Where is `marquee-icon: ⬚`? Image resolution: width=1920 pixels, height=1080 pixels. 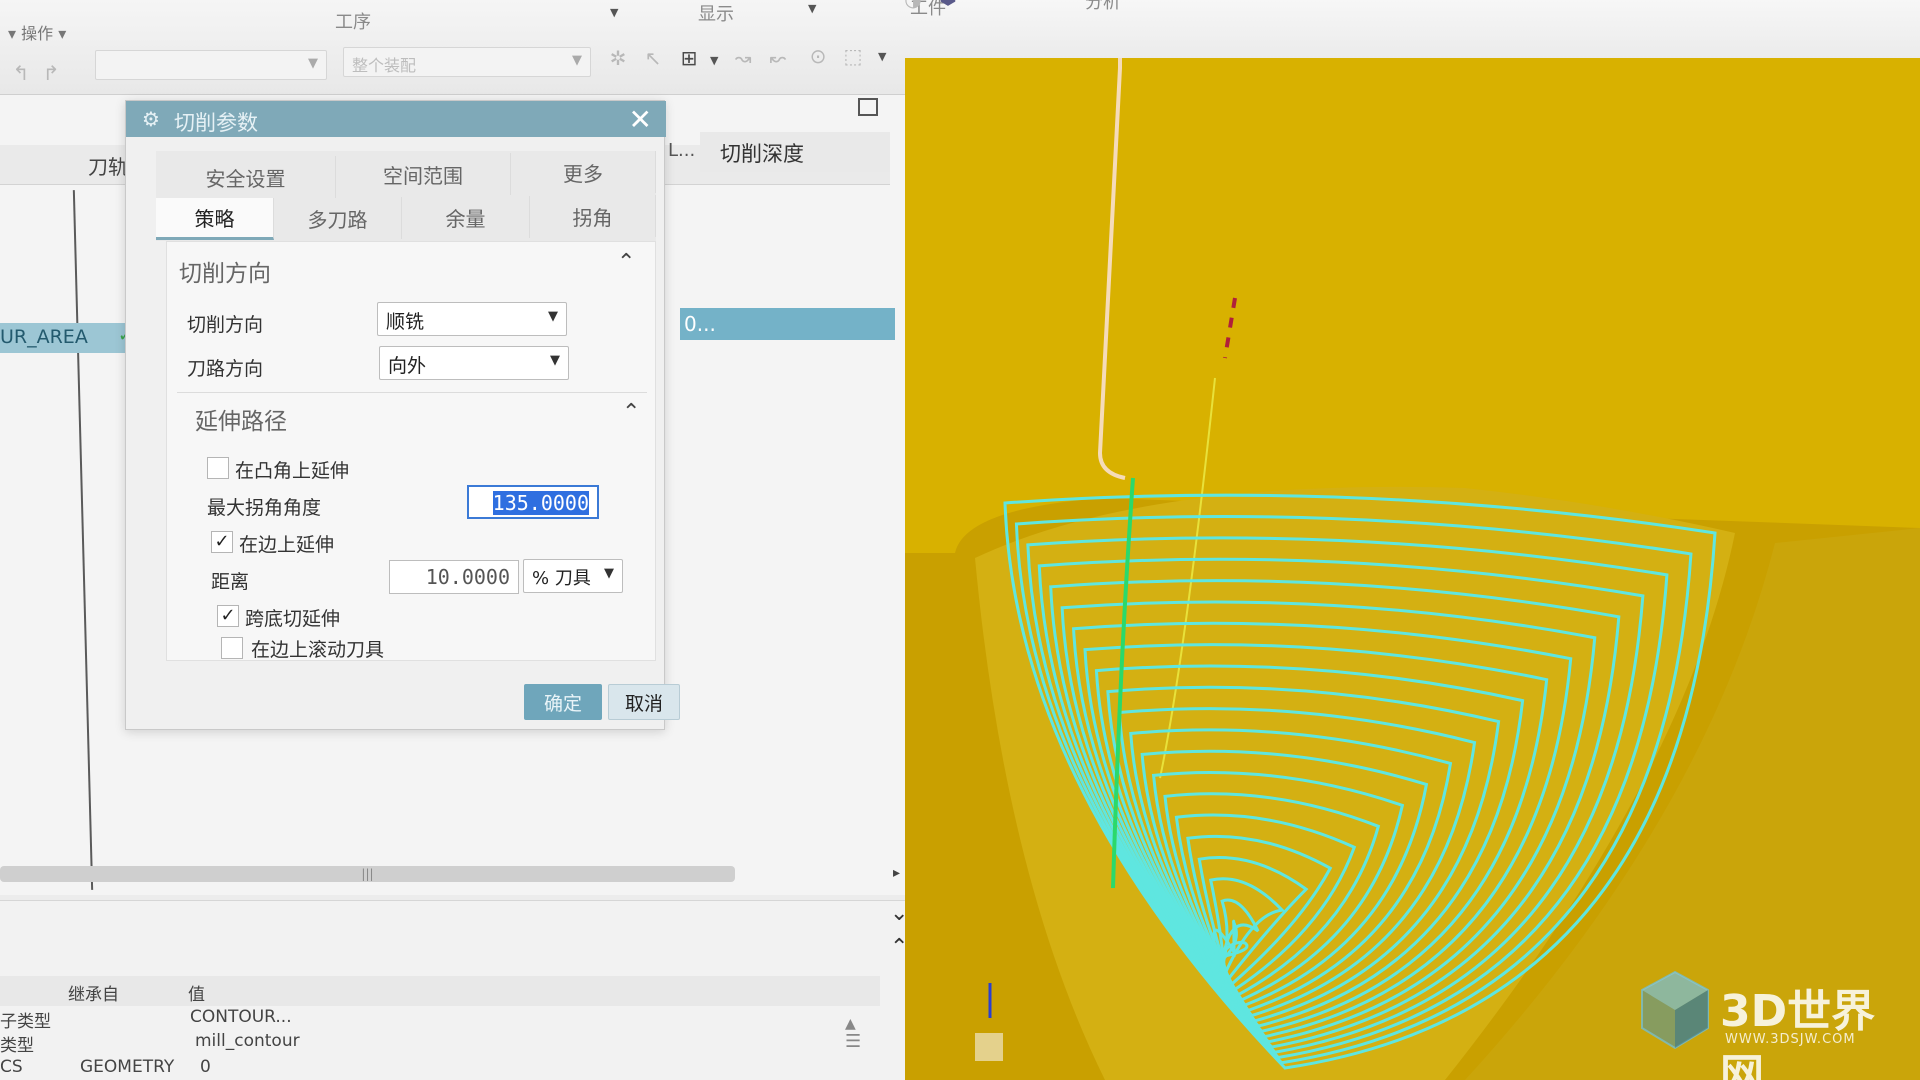
marquee-icon: ⬚ is located at coordinates (853, 56).